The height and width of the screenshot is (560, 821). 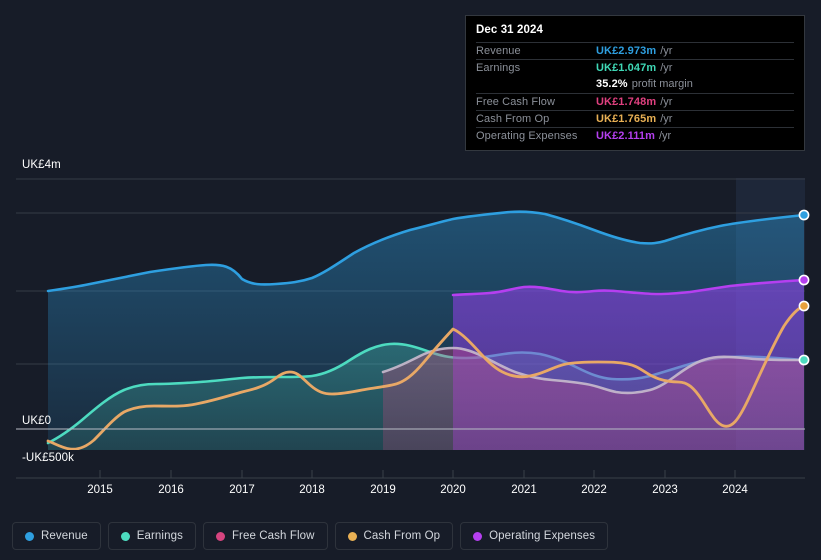 I want to click on x-axis-label-2022: 2022, so click(x=594, y=490).